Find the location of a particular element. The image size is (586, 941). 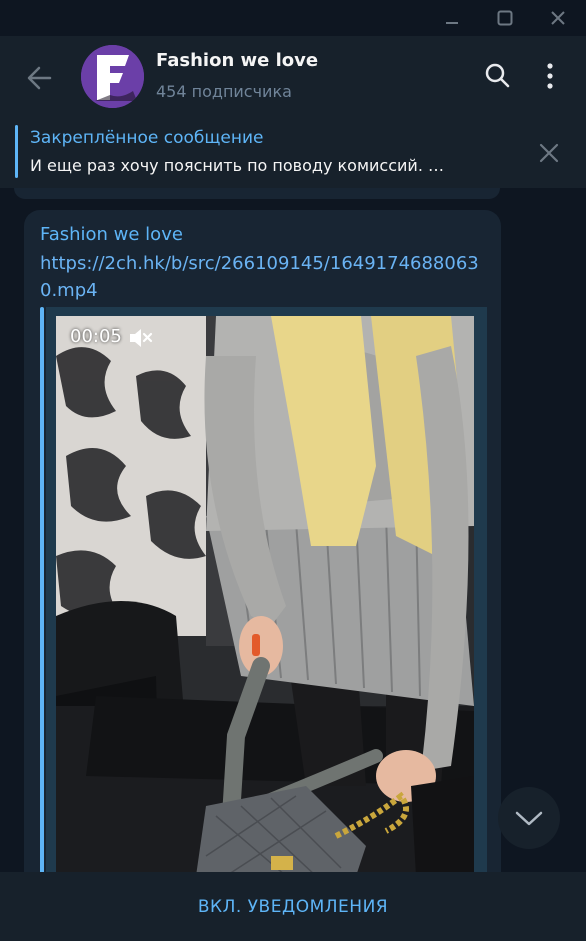

back-button is located at coordinates (40, 78).